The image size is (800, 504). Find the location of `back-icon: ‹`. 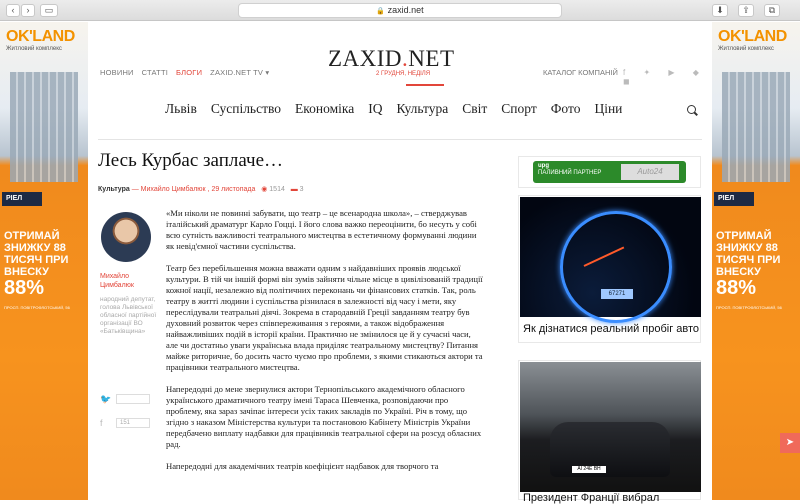

back-icon: ‹ is located at coordinates (13, 10).